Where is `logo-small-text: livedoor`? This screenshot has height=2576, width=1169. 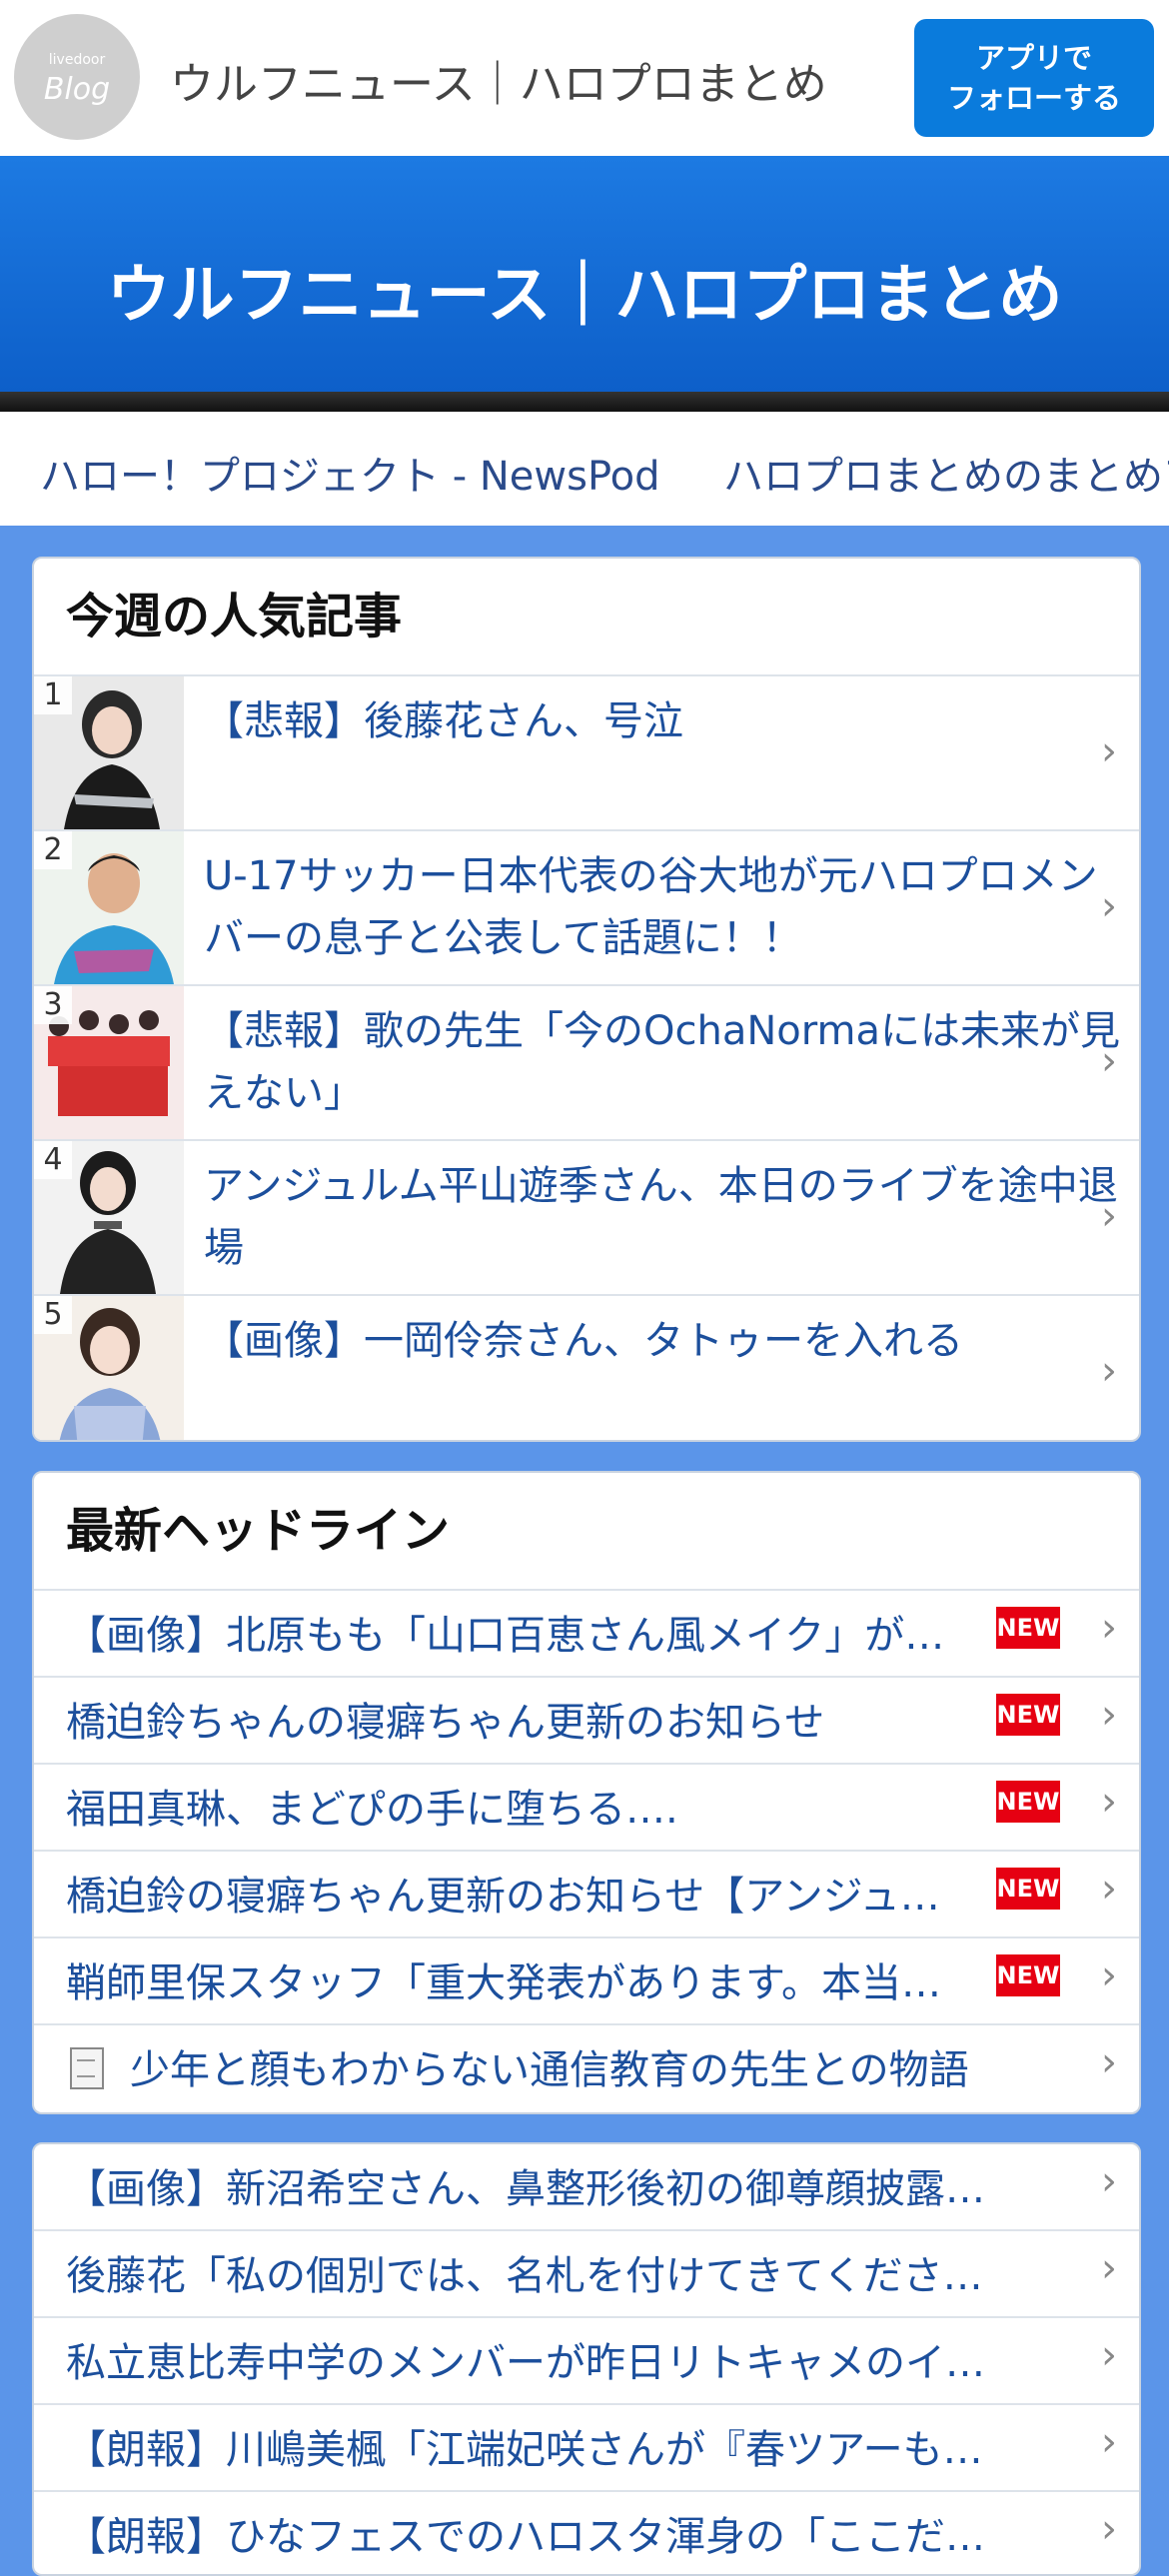
logo-small-text: livedoor is located at coordinates (77, 60).